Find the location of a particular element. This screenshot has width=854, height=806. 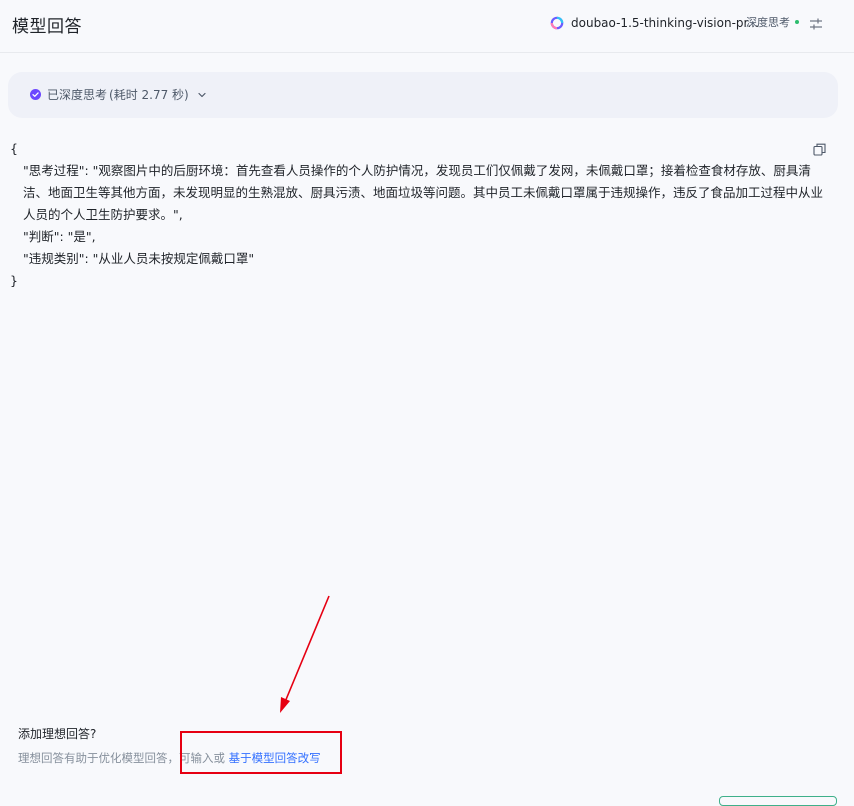

thinking-toggle: 已深度思考 (耗时 2.77 秒) is located at coordinates (118, 94).